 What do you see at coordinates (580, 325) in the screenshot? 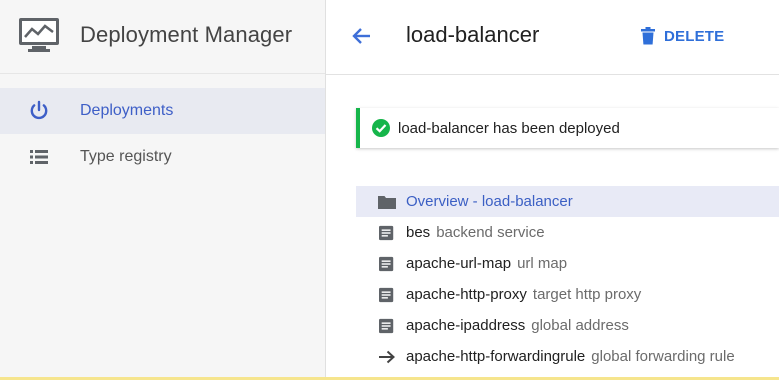
I see `row-type: global address` at bounding box center [580, 325].